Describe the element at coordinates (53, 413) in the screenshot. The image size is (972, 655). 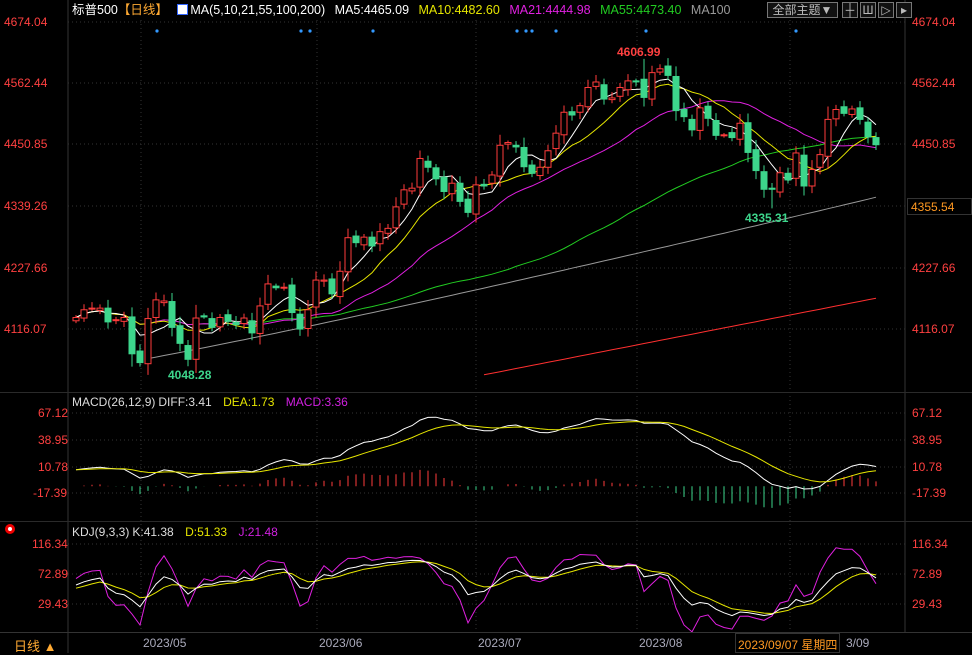
I see `macd-axis-label: 67.12` at that location.